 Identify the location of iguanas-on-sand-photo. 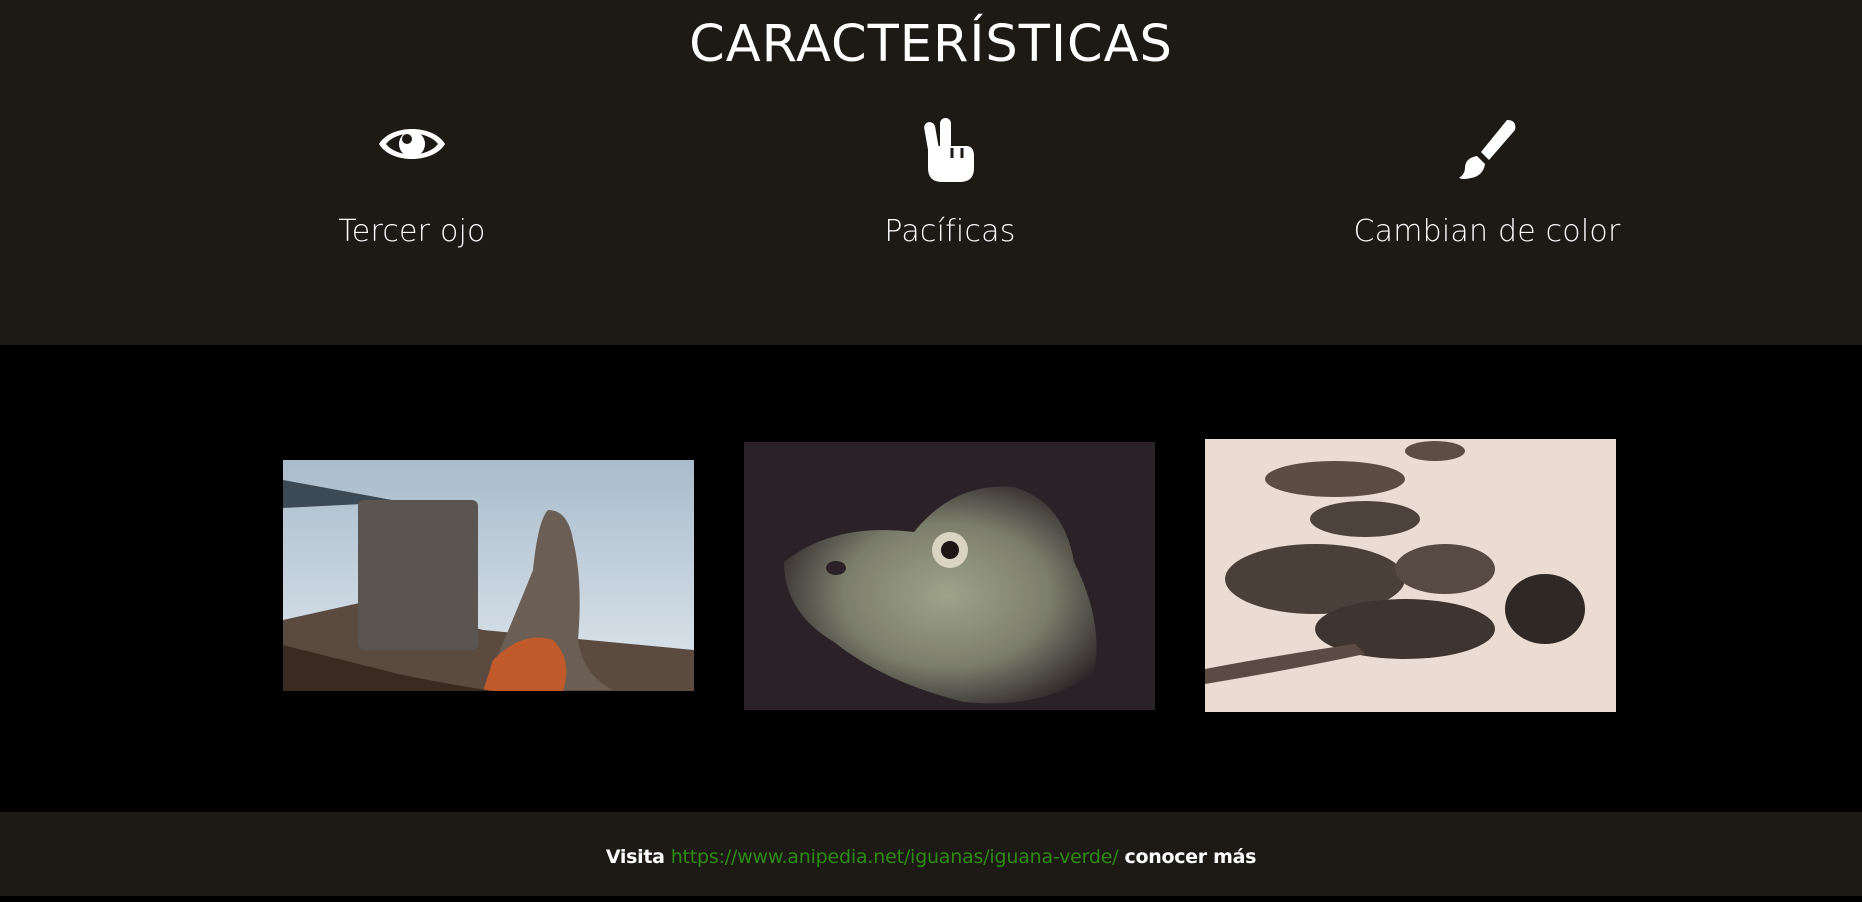
(1410, 575).